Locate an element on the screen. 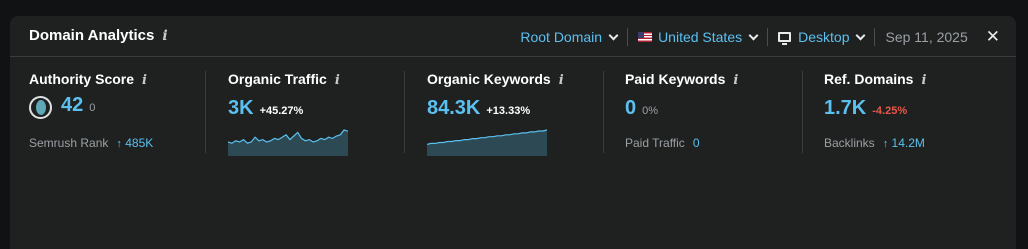  semrush-rank-label: Semrush Rank is located at coordinates (69, 143).